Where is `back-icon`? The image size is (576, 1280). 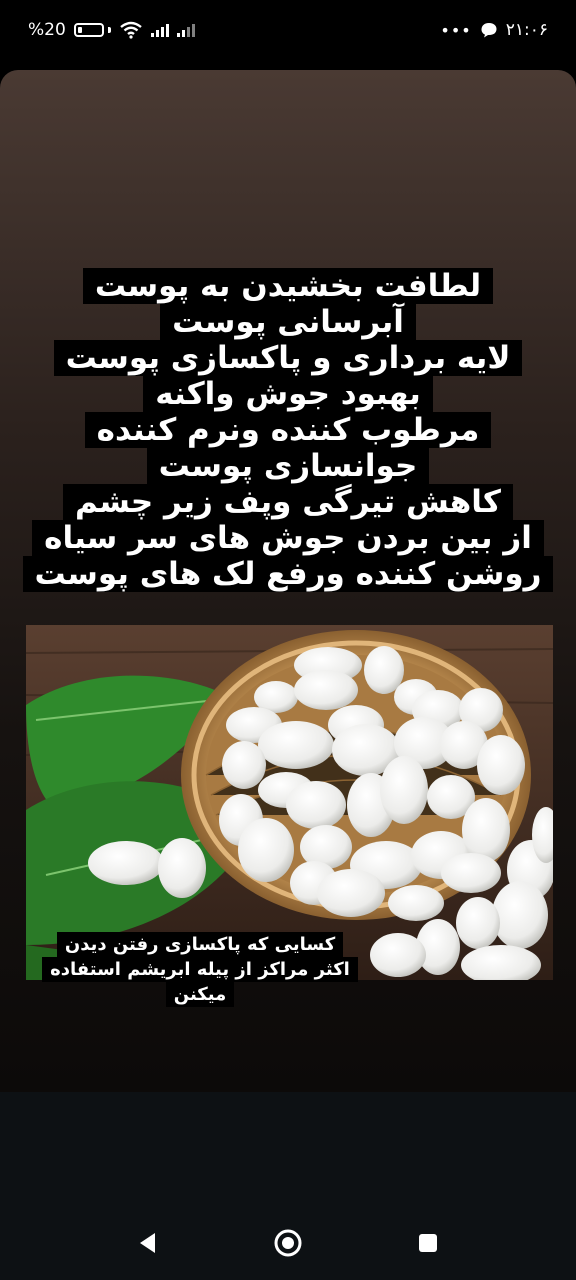
back-icon is located at coordinates (147, 1242).